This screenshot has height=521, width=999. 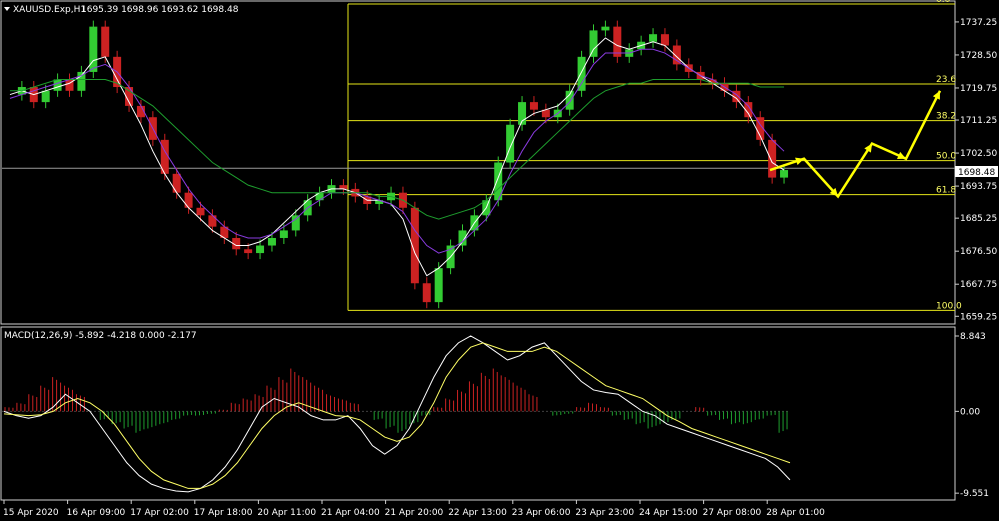 What do you see at coordinates (974, 494) in the screenshot?
I see `macd-tick-label: -9.551` at bounding box center [974, 494].